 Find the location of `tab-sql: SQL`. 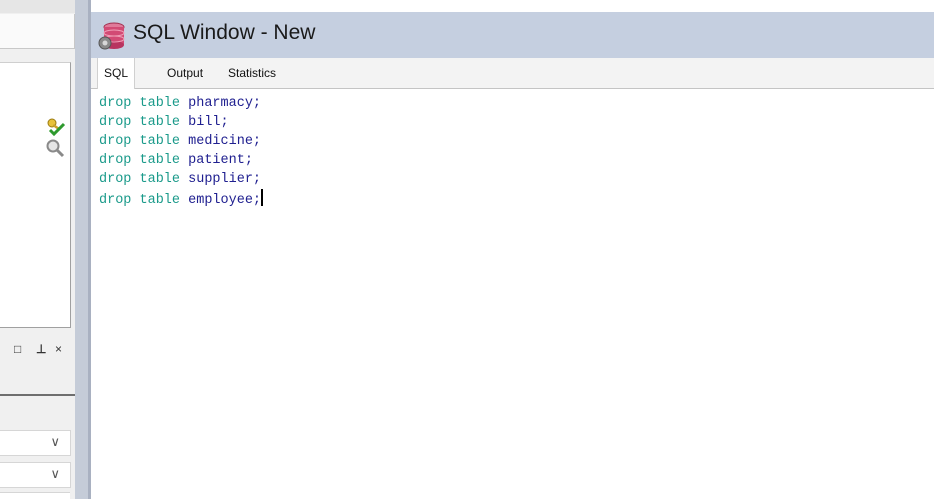

tab-sql: SQL is located at coordinates (116, 73).